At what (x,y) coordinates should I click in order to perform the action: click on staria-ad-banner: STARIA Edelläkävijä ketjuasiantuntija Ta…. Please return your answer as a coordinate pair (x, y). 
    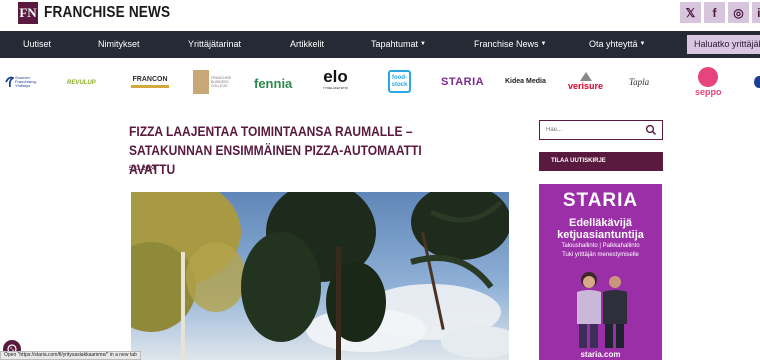
    Looking at the image, I should click on (600, 272).